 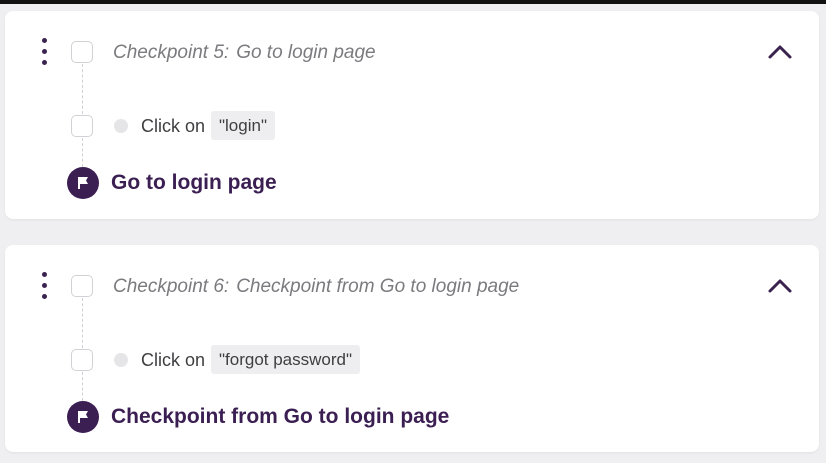 I want to click on checkpoint-result-title: Checkpoint from Go to login page, so click(x=280, y=417).